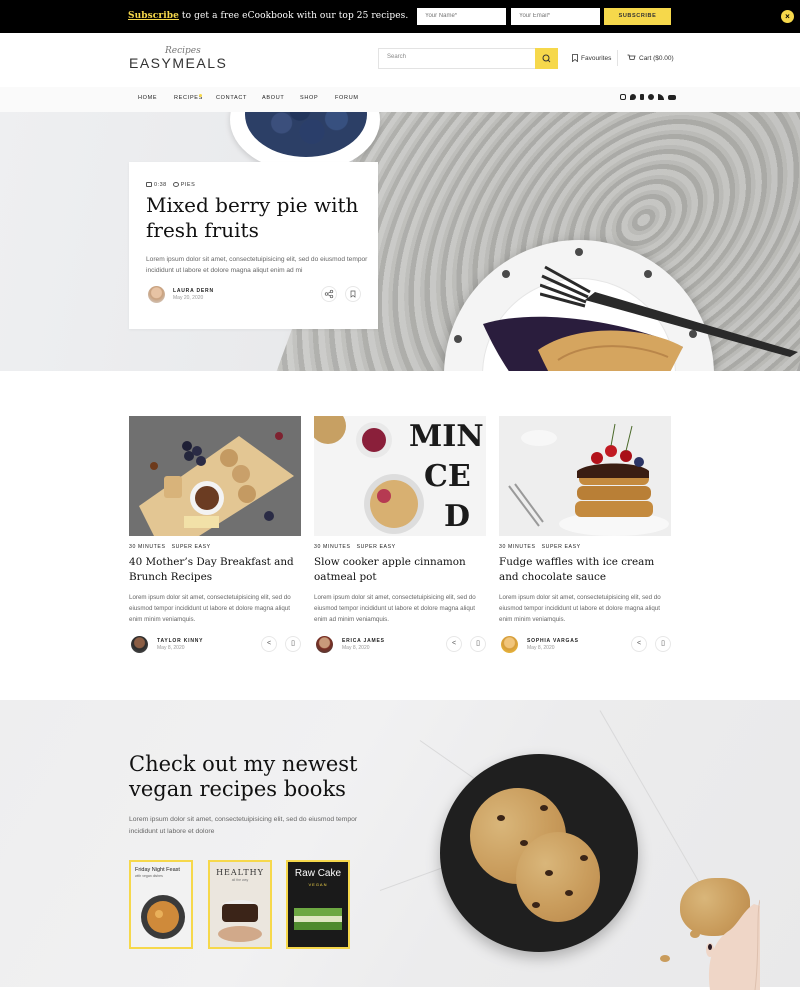  I want to click on nav-item-forum: FORUM, so click(347, 98).